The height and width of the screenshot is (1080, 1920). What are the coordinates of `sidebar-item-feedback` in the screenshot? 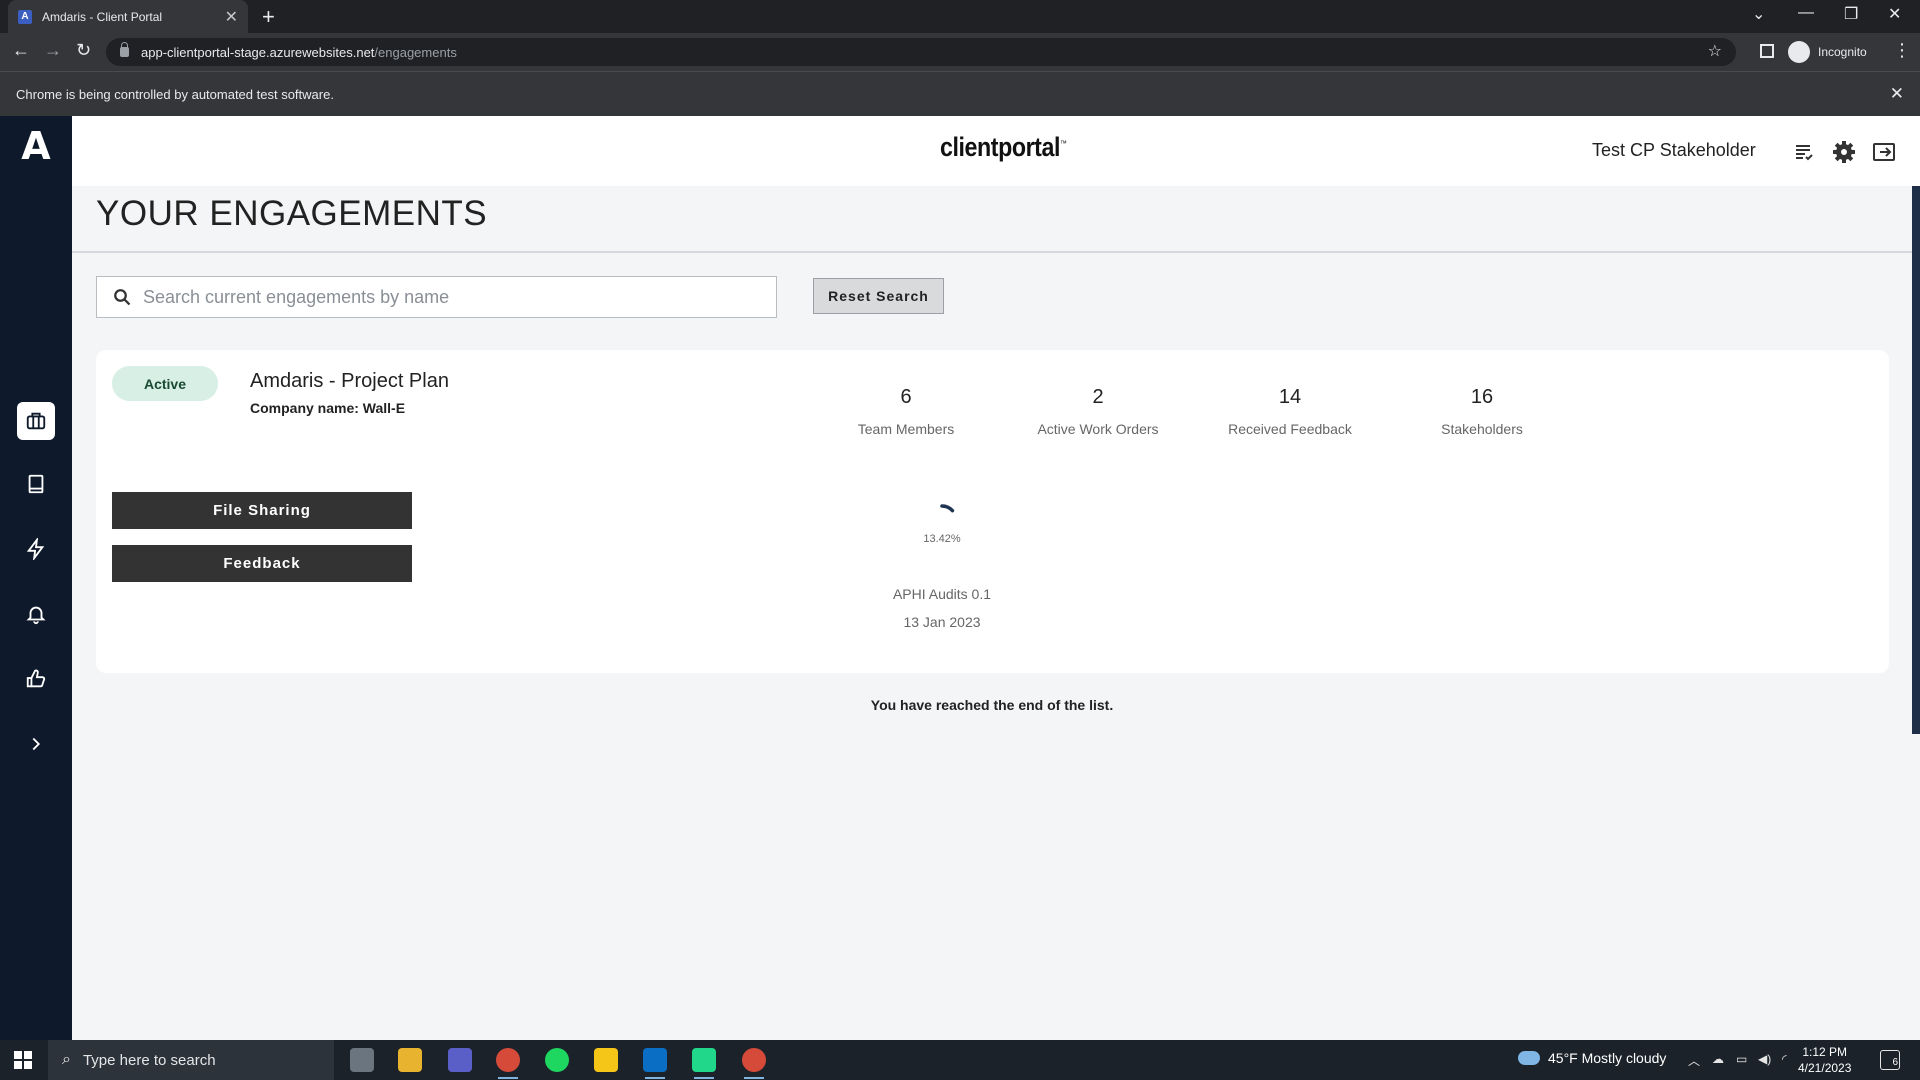 It's located at (36, 679).